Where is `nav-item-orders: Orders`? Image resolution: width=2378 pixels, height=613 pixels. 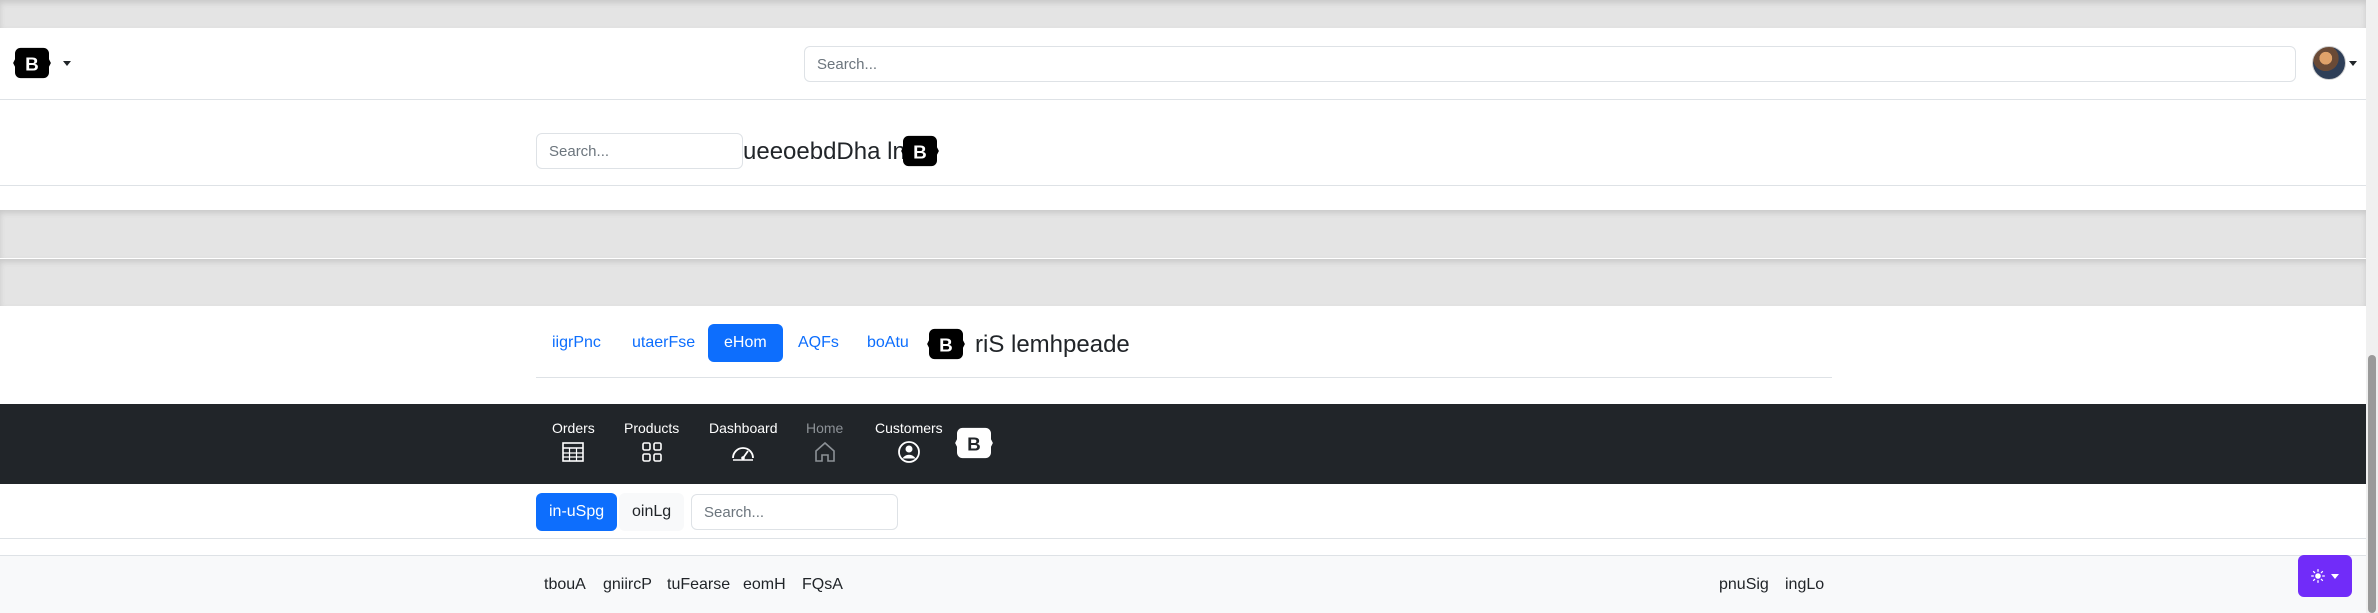 nav-item-orders: Orders is located at coordinates (573, 442).